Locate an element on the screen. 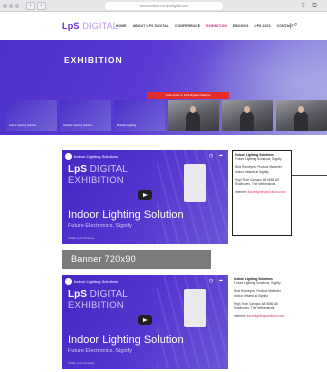 The image size is (327, 372). nav-ebooks: EBOOKS is located at coordinates (241, 26).